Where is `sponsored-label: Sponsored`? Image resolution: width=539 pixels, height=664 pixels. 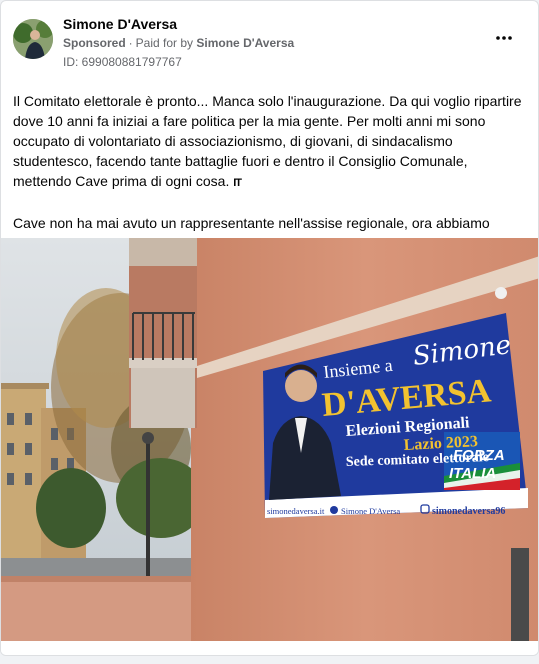 sponsored-label: Sponsored is located at coordinates (94, 43).